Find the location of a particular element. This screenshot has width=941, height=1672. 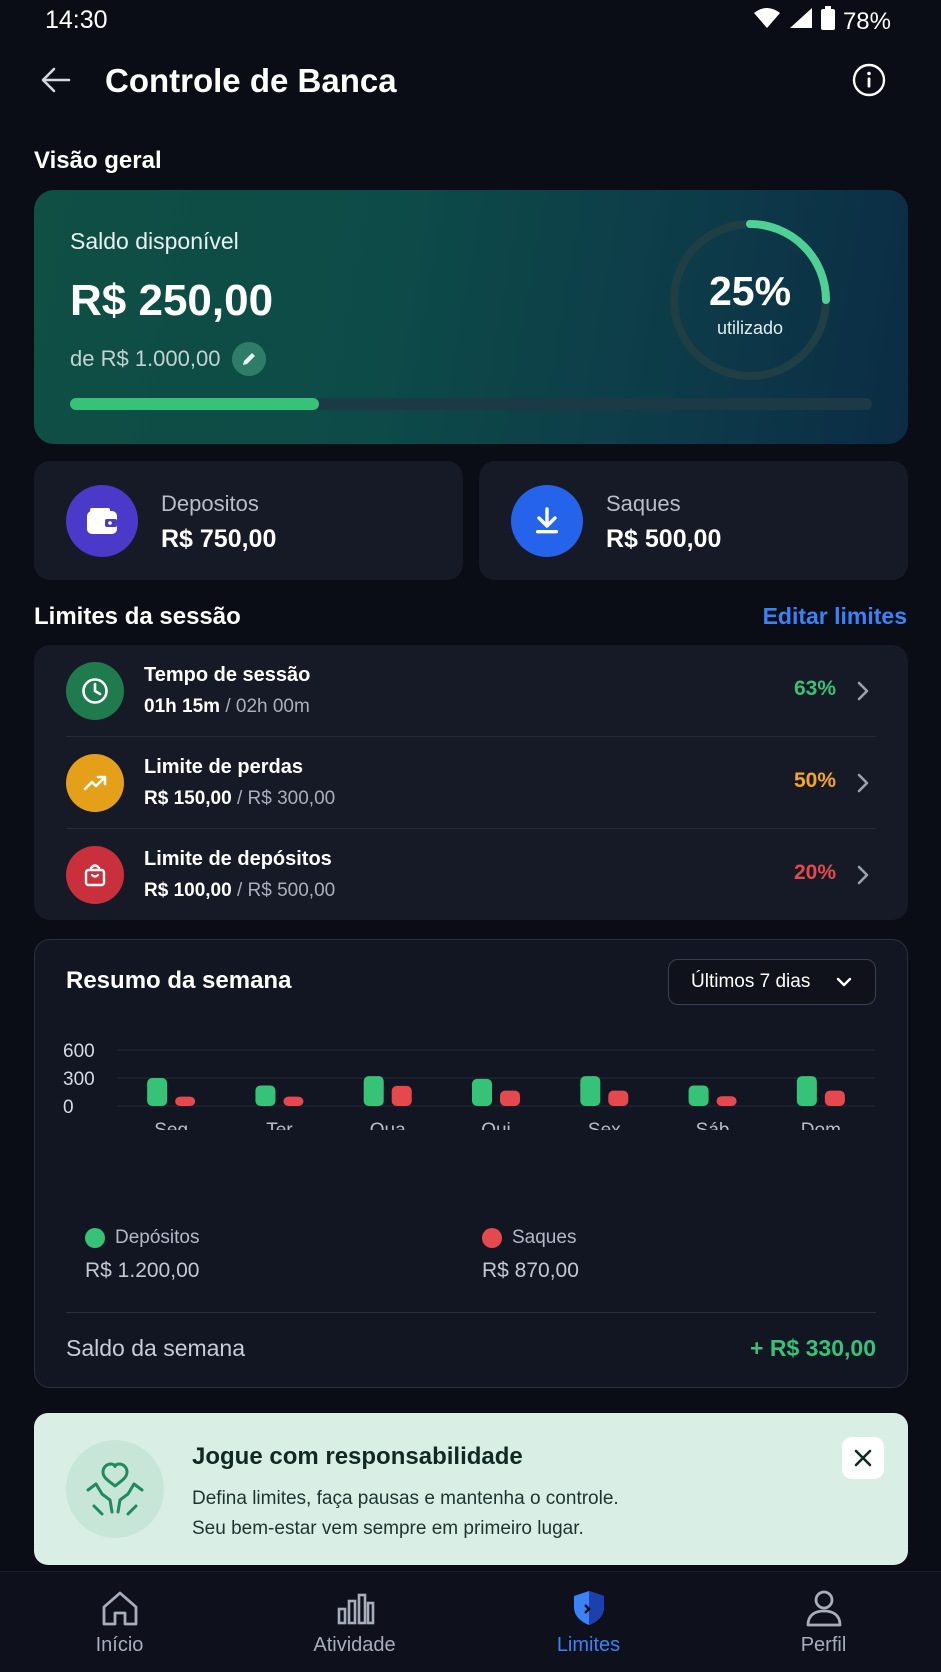

close-icon is located at coordinates (863, 1458).